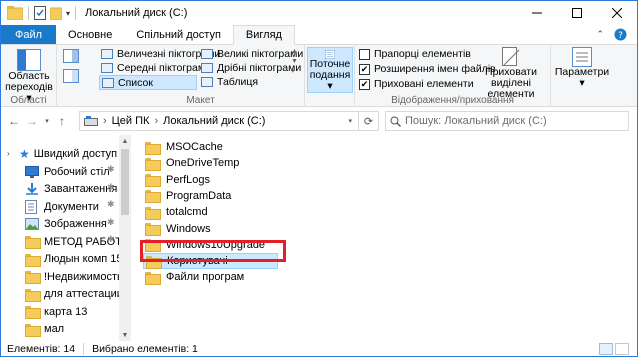  Describe the element at coordinates (476, 121) in the screenshot. I see `search-placeholder: Пошук: Локальний диск (C:)` at that location.